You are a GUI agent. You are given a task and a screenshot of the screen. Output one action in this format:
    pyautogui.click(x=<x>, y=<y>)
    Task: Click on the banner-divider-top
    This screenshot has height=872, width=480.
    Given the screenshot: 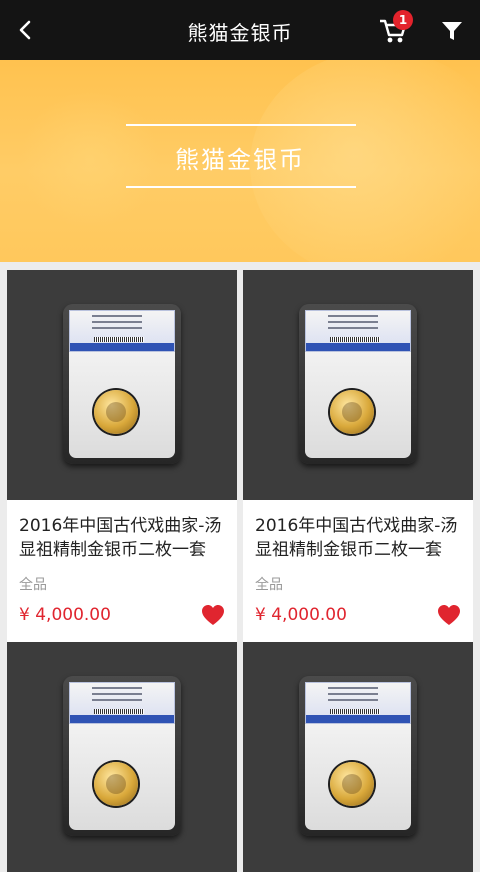 What is the action you would take?
    pyautogui.click(x=241, y=125)
    